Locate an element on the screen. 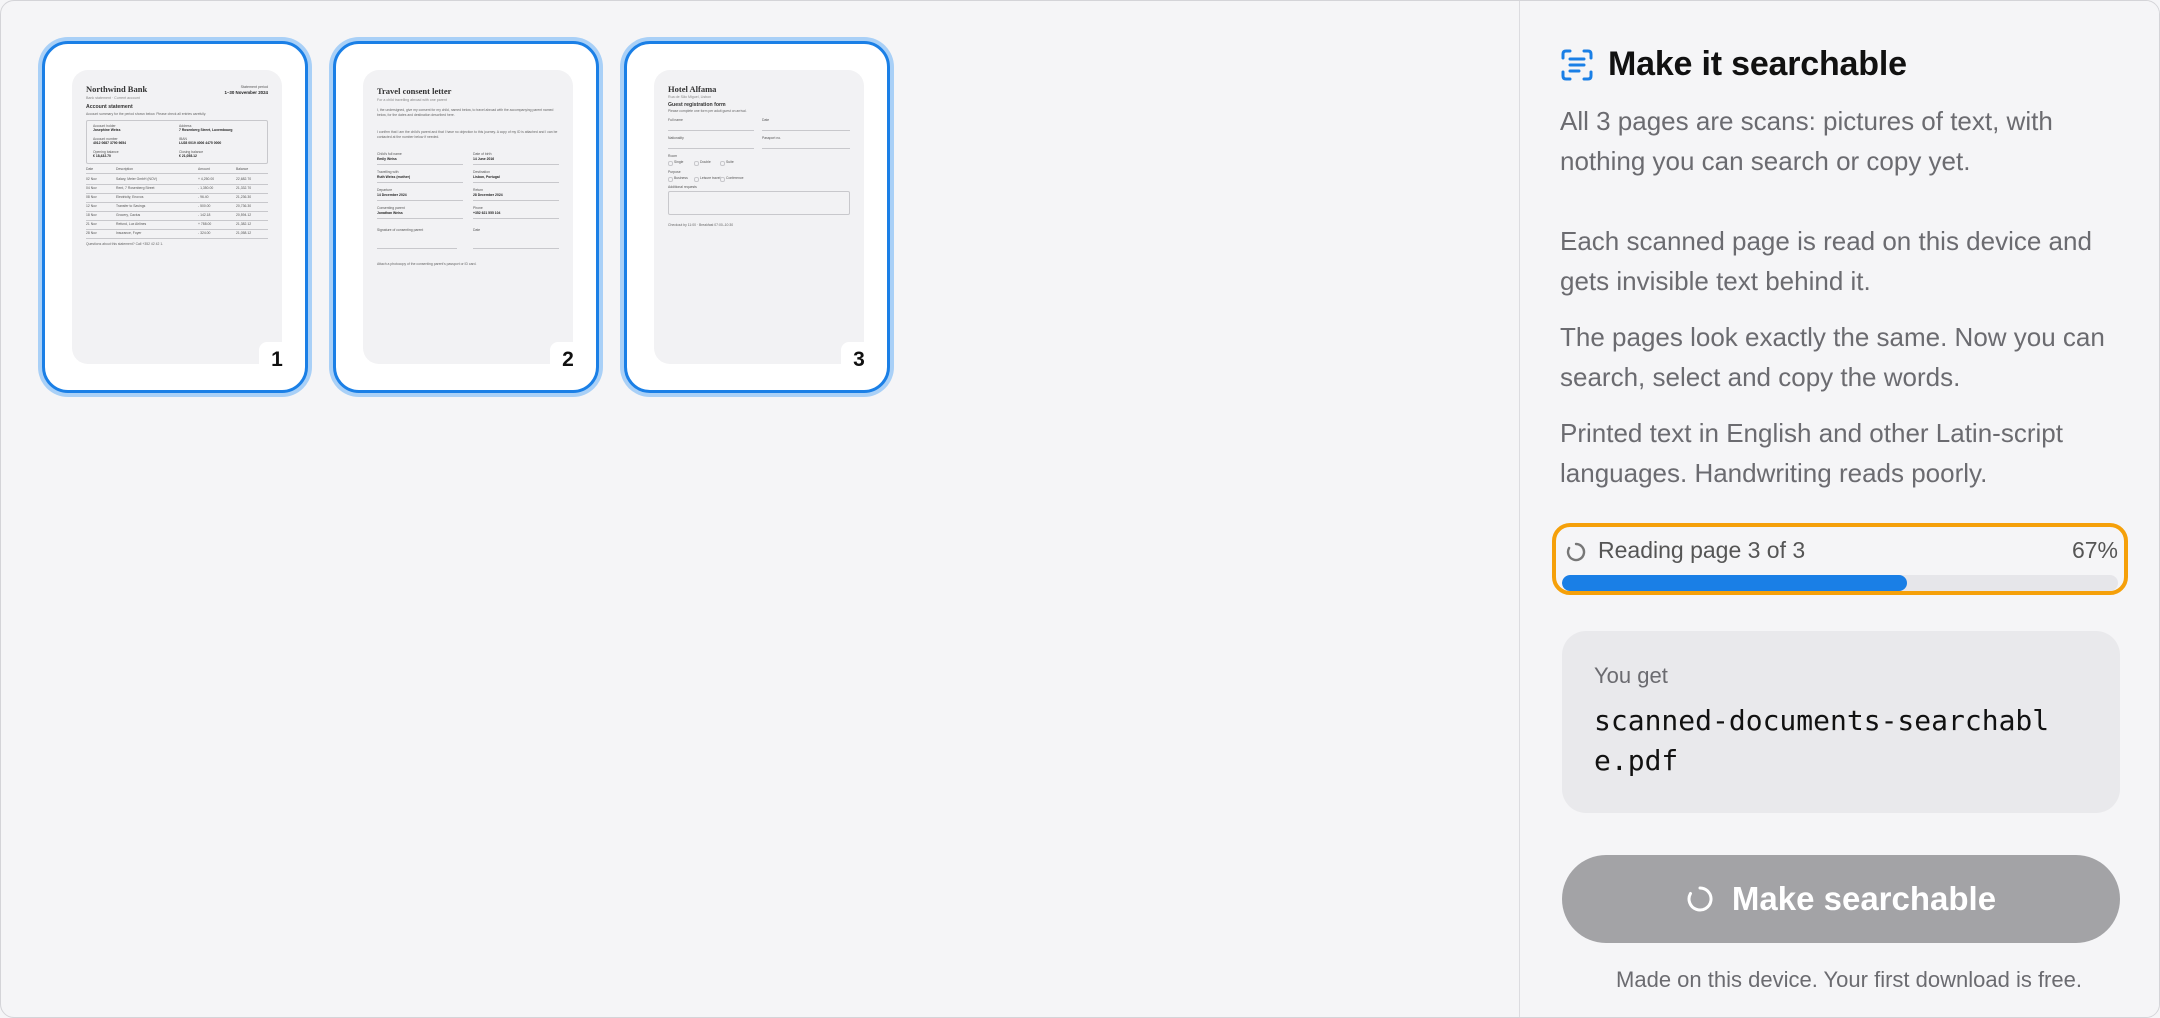  page-number-badge: 2 is located at coordinates (568, 360).